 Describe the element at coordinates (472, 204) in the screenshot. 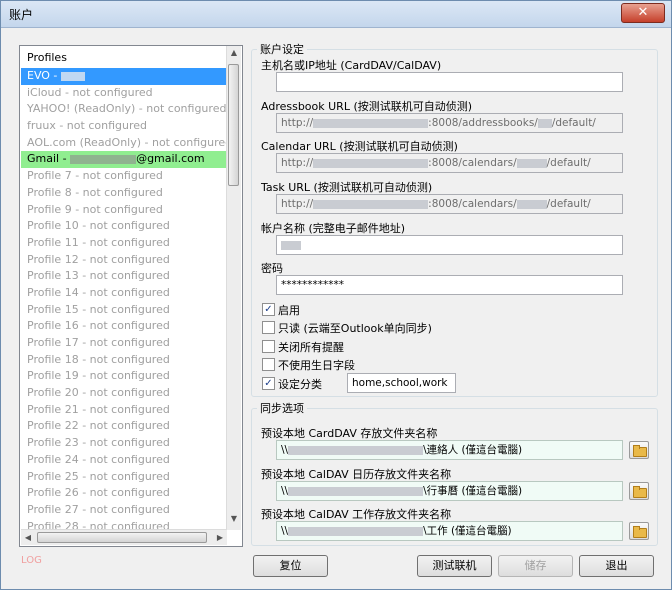

I see `task-url-path: :8008/calendars/` at that location.